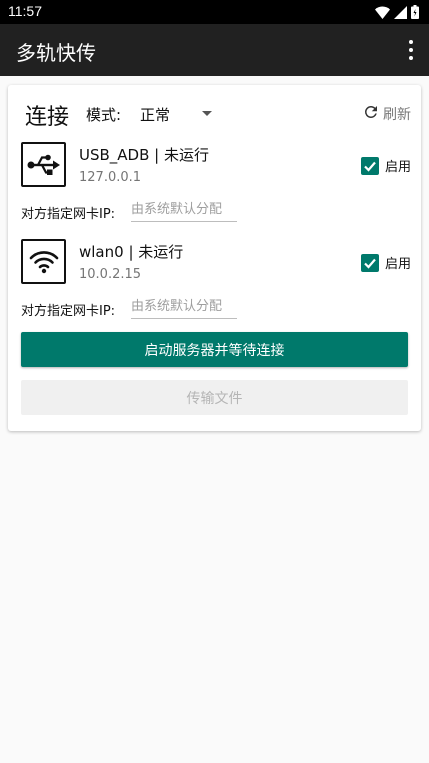  What do you see at coordinates (131, 252) in the screenshot?
I see `interface-name: wlan0 | 未运行` at bounding box center [131, 252].